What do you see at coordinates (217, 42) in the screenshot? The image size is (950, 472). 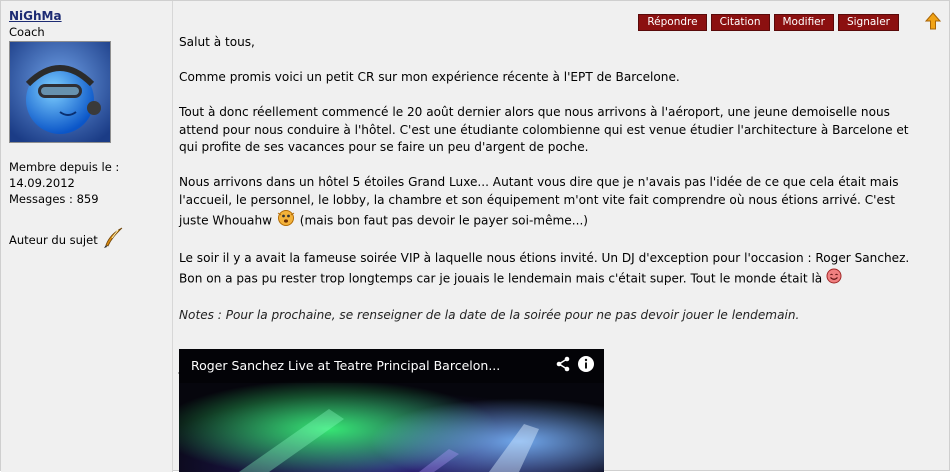 I see `post-greeting: Salut à tous,` at bounding box center [217, 42].